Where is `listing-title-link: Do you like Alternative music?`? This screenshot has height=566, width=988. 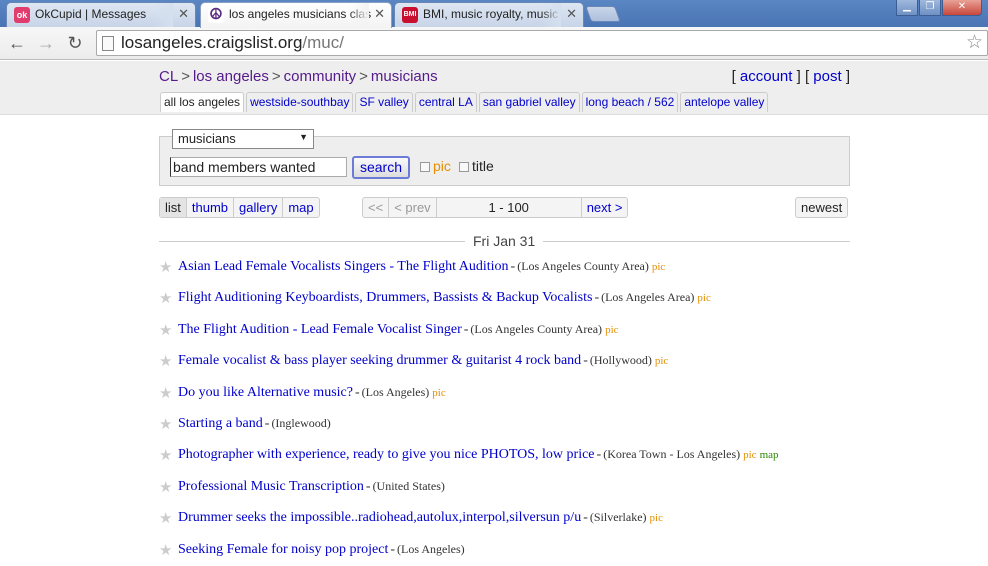 listing-title-link: Do you like Alternative music? is located at coordinates (265, 392).